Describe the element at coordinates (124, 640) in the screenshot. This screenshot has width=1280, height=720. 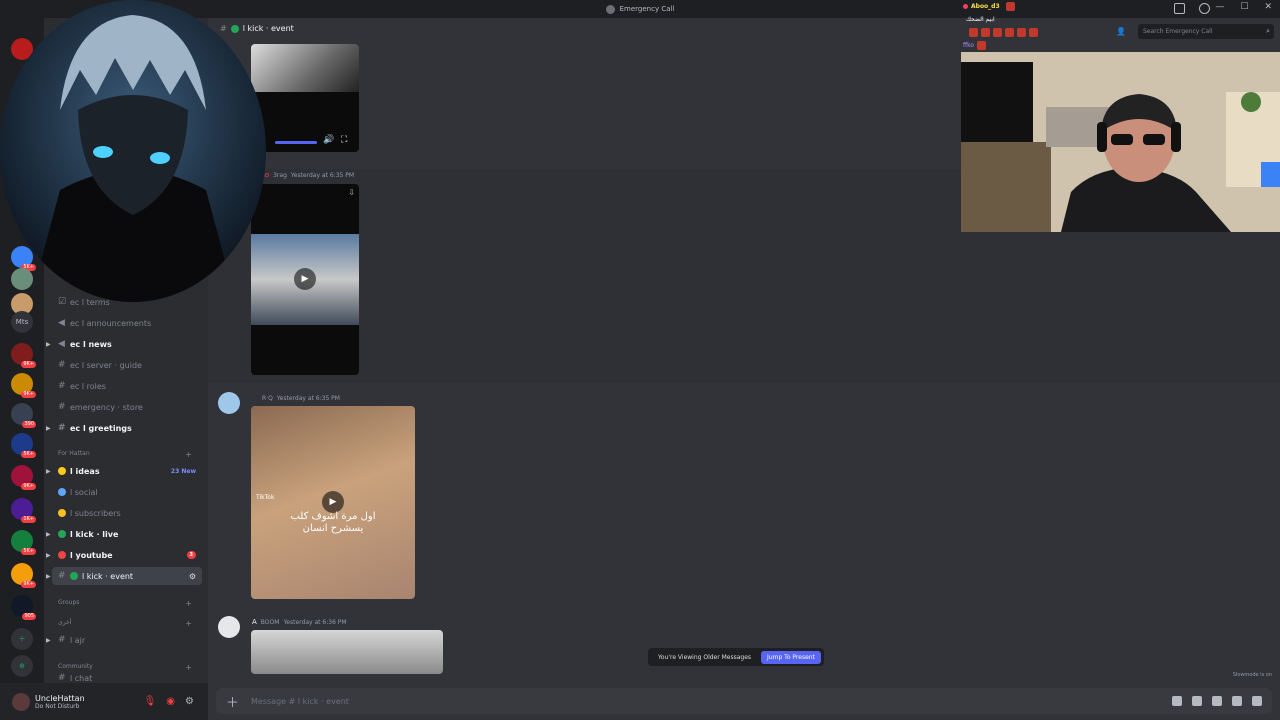
I see `channel-item: ▶ # l ajr` at that location.